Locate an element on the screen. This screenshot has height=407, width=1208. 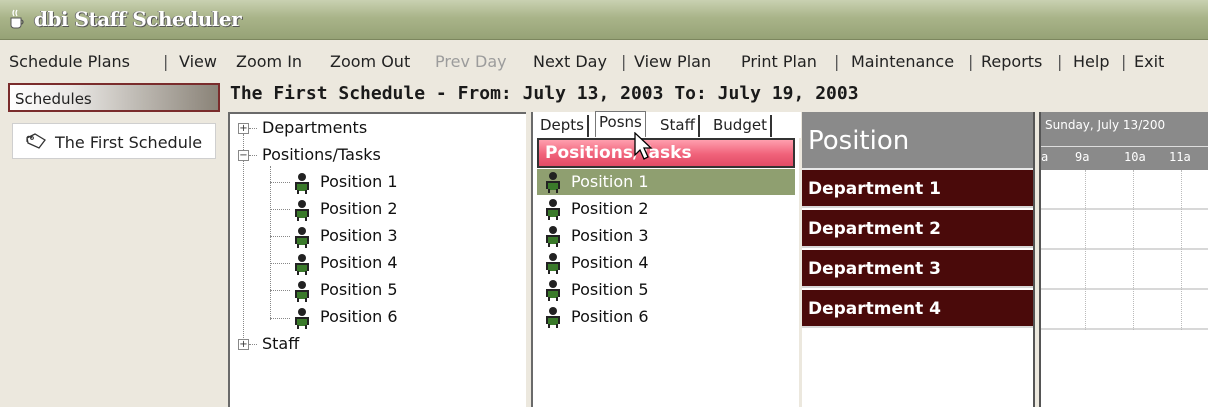
timeline-date: Sunday, July 13/200 is located at coordinates (1105, 125).